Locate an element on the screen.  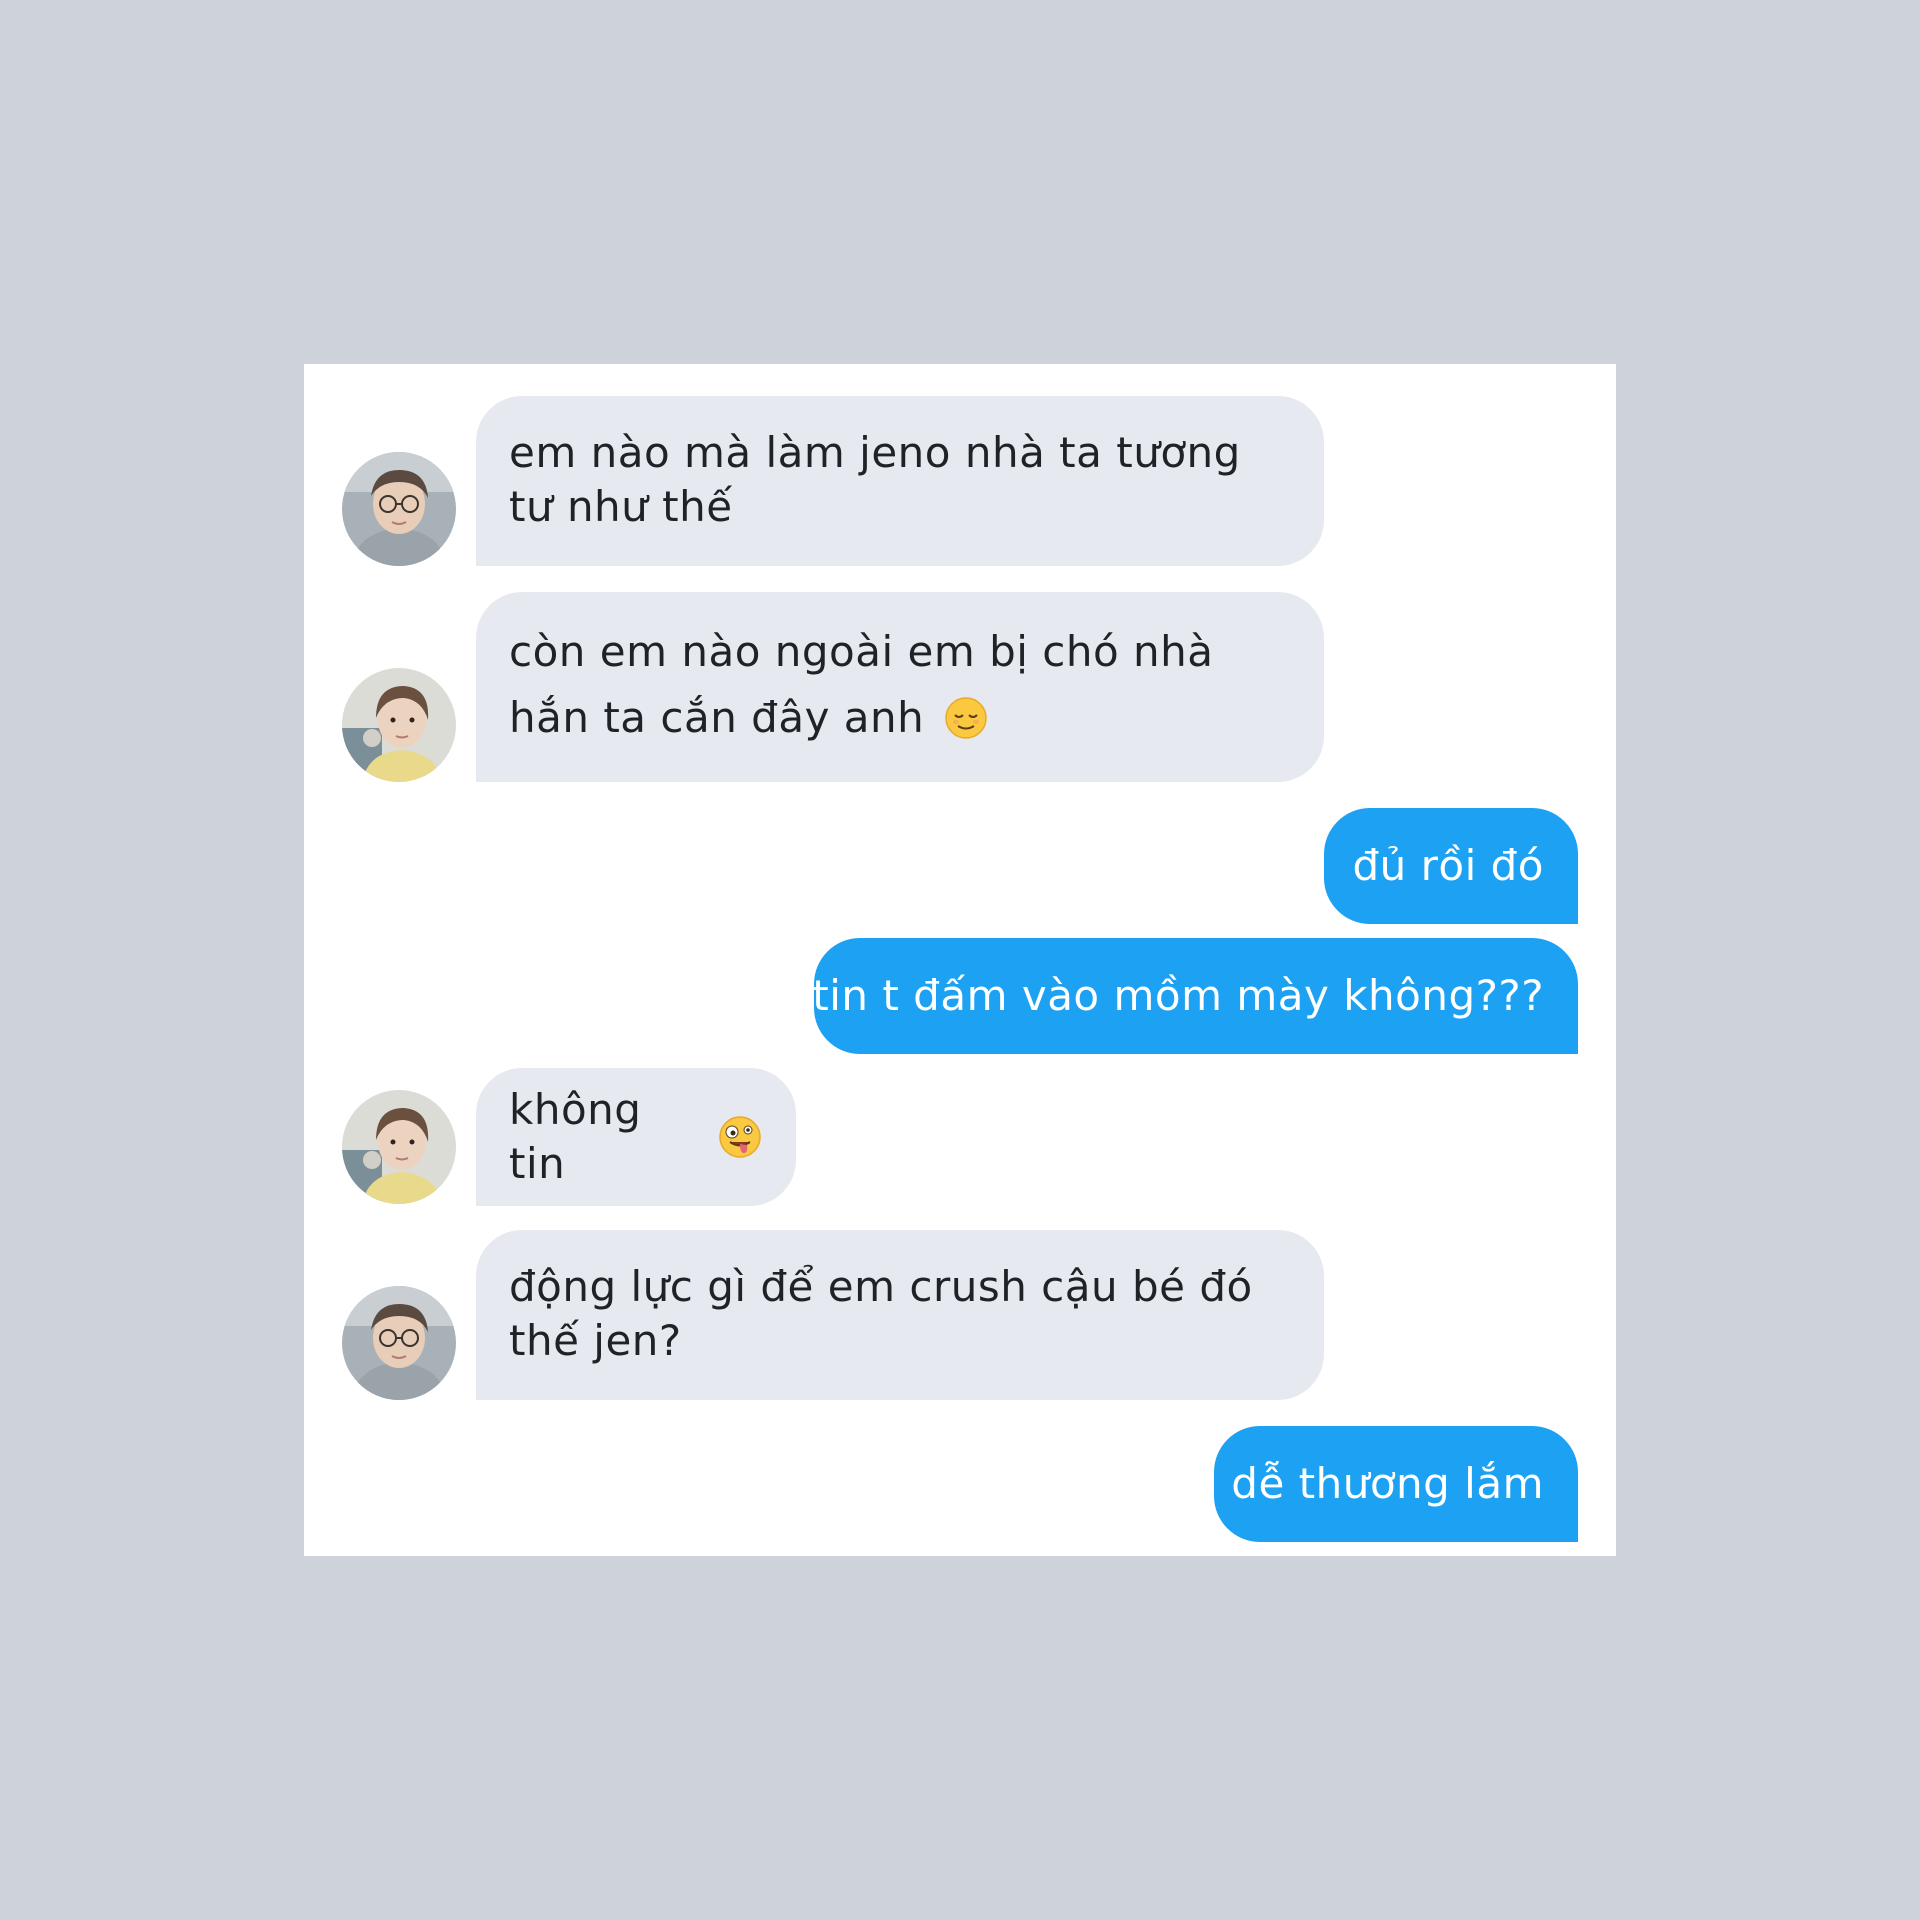
message-bubble-outgoing: tin t đấm vào mồm mày không??? is located at coordinates (1195, 996).